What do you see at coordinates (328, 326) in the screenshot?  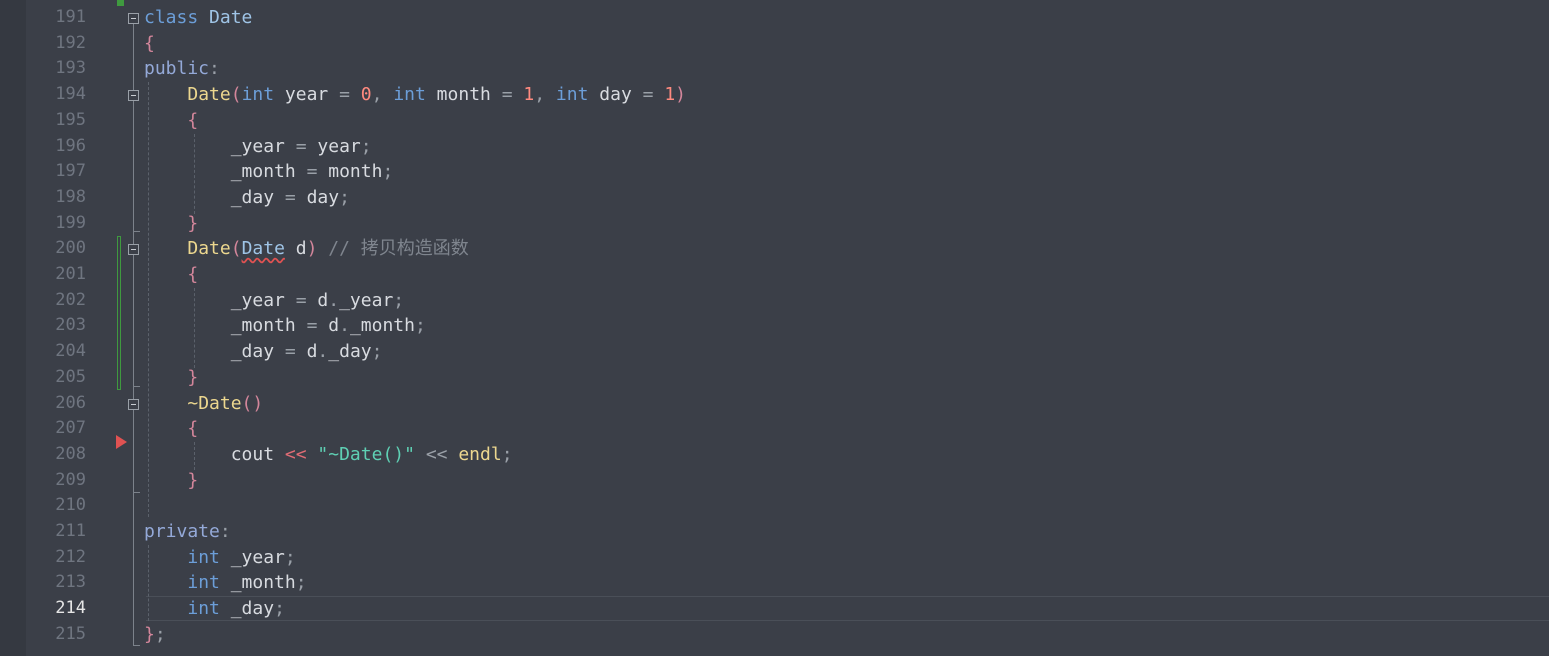 I see `code-token: d` at bounding box center [328, 326].